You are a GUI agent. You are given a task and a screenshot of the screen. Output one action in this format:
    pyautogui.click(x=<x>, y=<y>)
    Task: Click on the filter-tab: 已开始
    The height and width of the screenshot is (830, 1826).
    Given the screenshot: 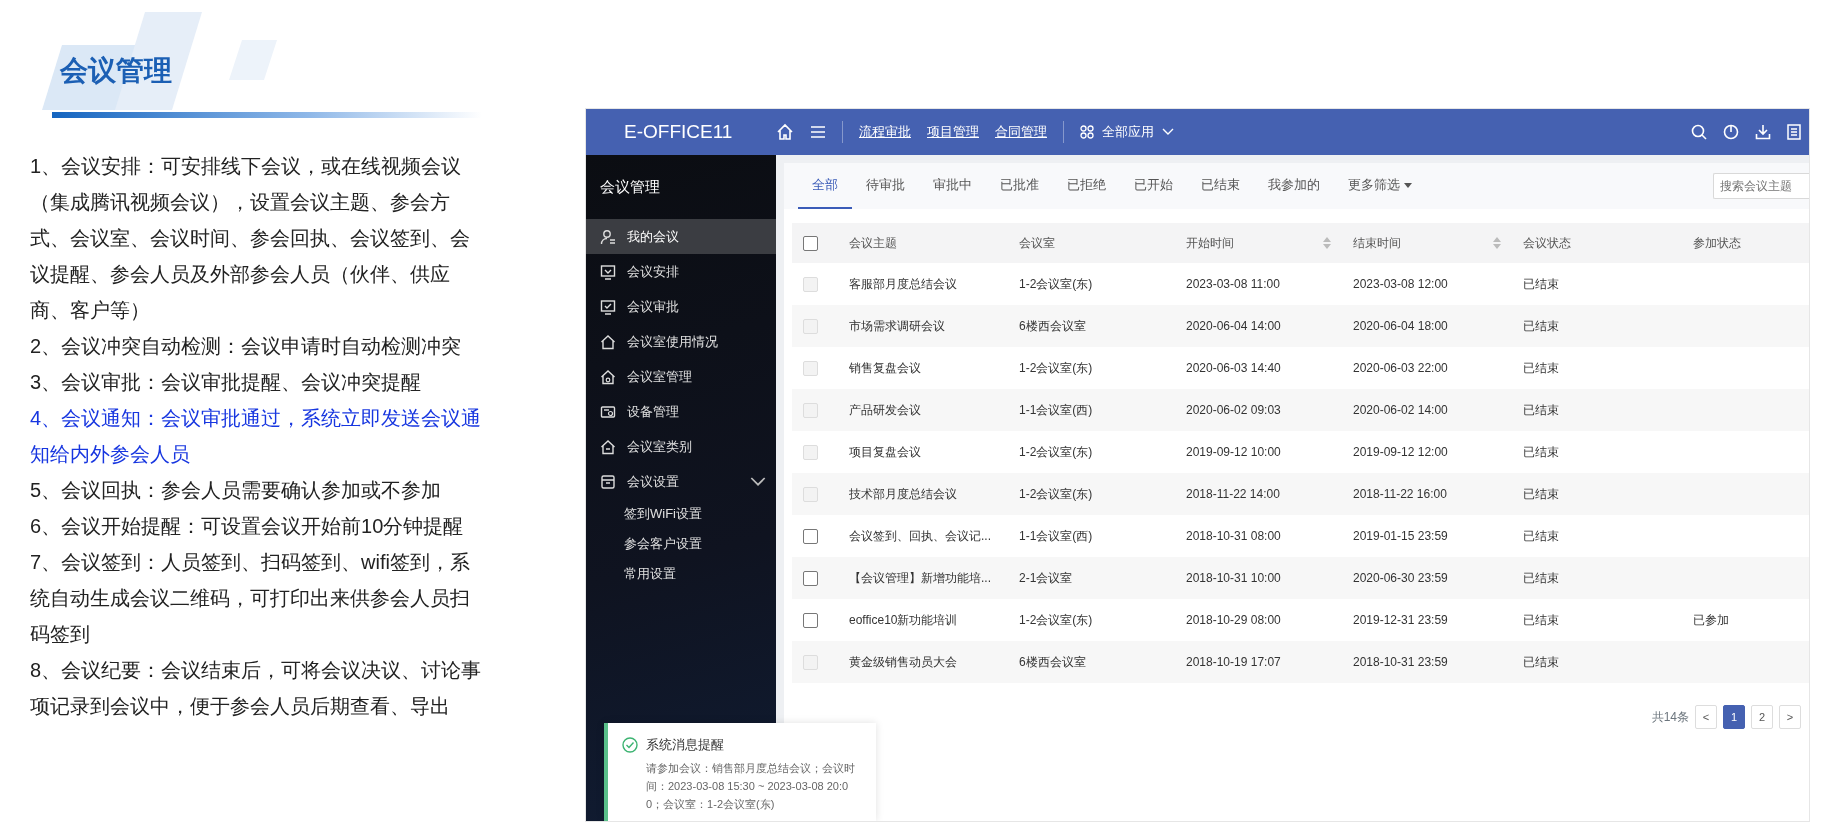 What is the action you would take?
    pyautogui.click(x=1153, y=186)
    